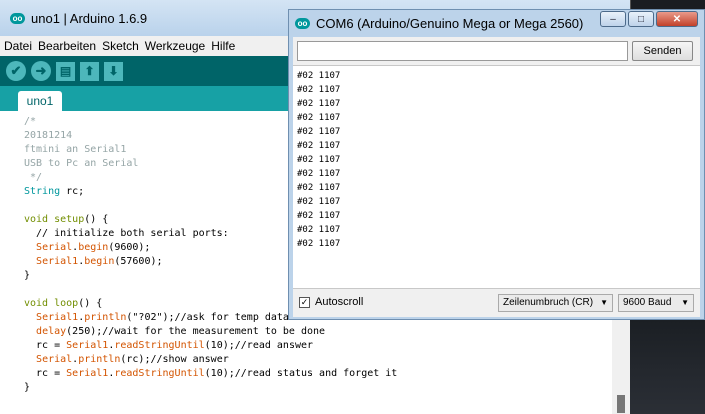  Describe the element at coordinates (72, 191) in the screenshot. I see `code-token: rc;` at that location.